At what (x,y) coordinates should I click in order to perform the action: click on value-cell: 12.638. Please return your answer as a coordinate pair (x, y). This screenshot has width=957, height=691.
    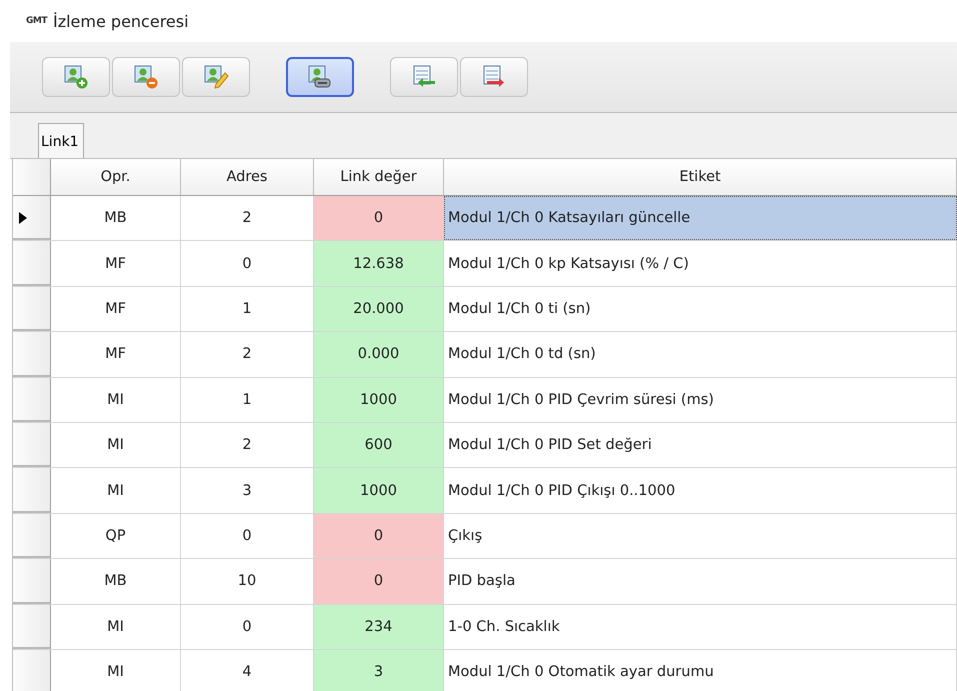
    Looking at the image, I should click on (379, 263).